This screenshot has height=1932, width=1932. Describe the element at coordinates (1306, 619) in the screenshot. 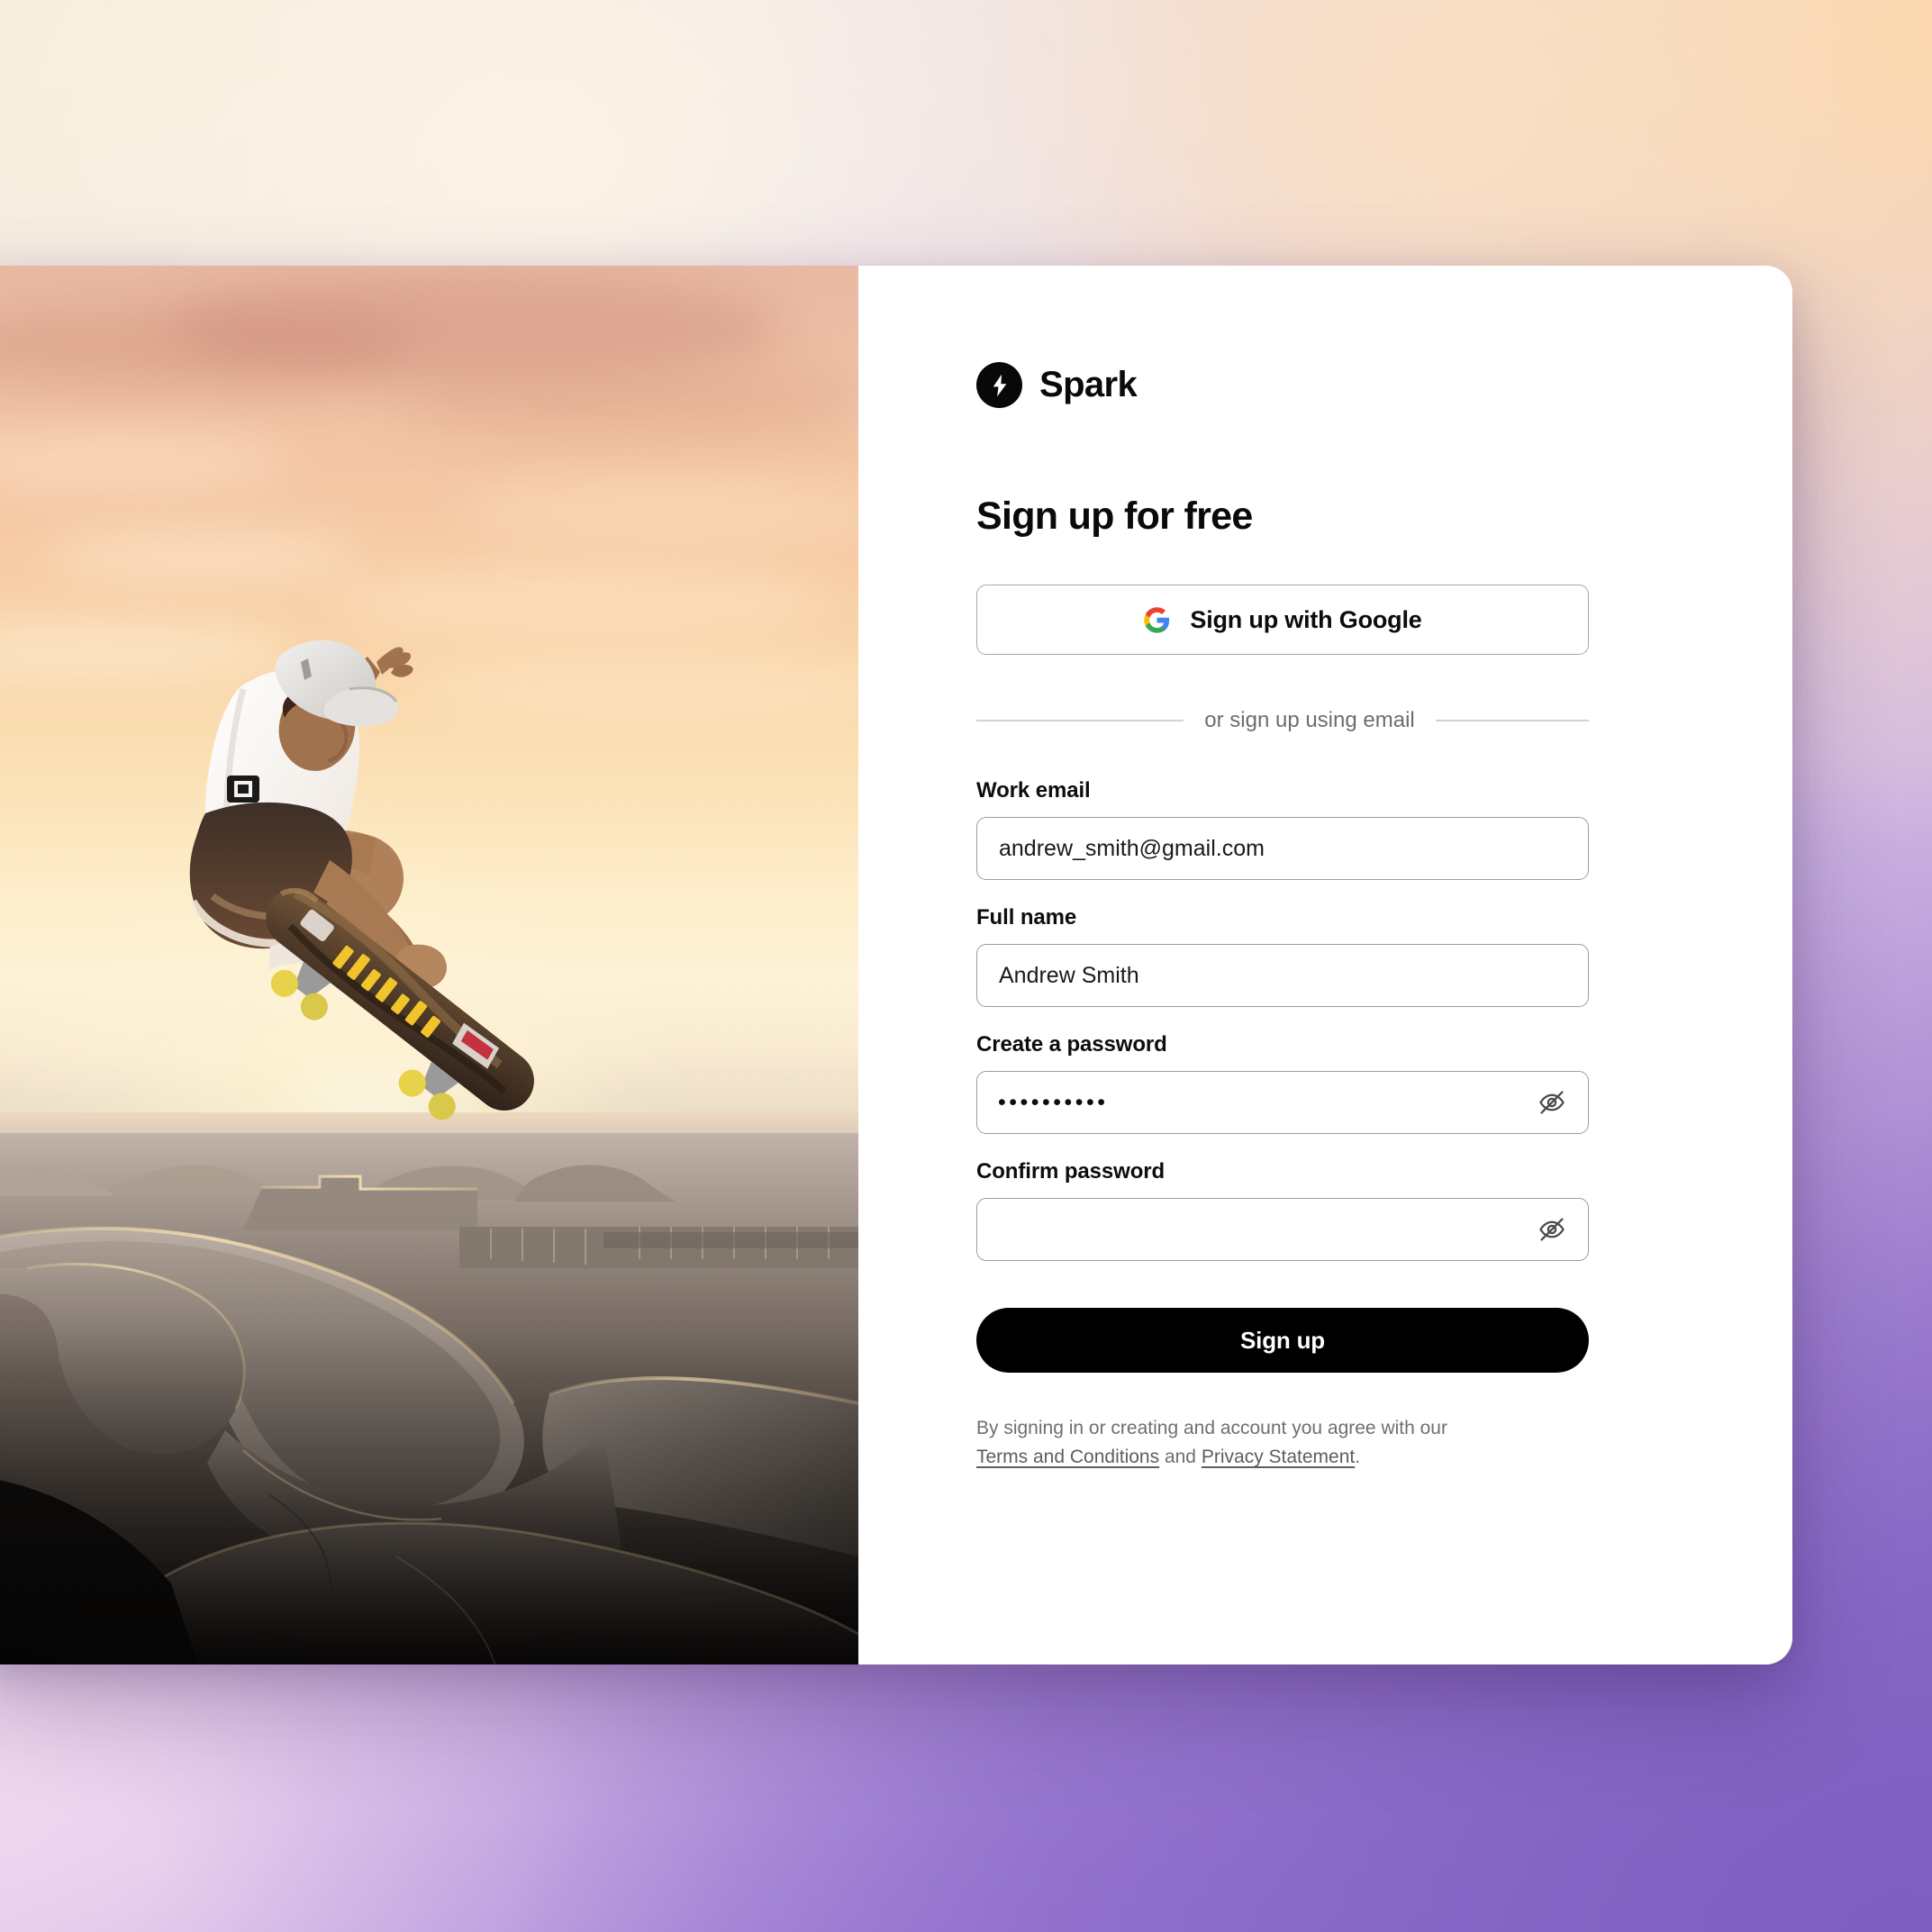

I see `google-button-label: Sign up with Google` at that location.